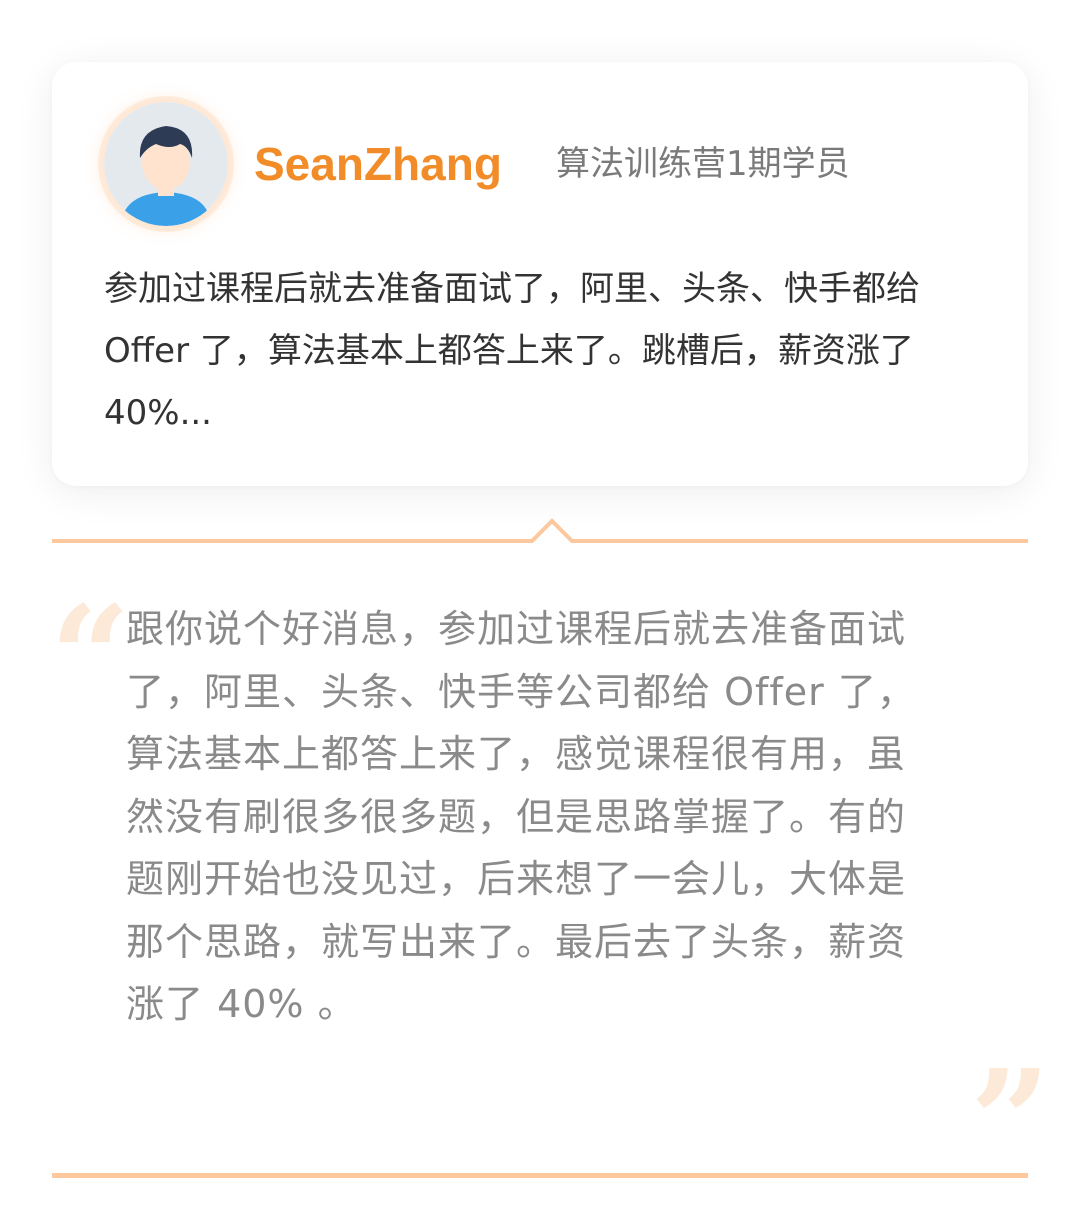  What do you see at coordinates (703, 164) in the screenshot?
I see `user-tag: 算法训练营1期学员` at bounding box center [703, 164].